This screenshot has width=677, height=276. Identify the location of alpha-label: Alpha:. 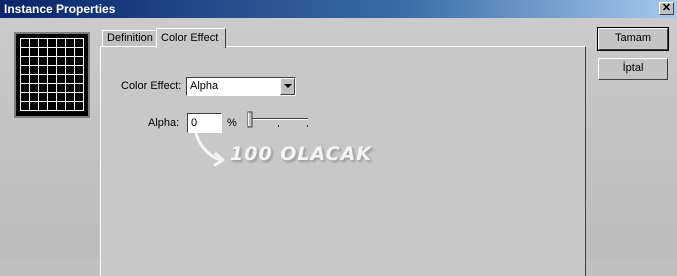
(164, 123).